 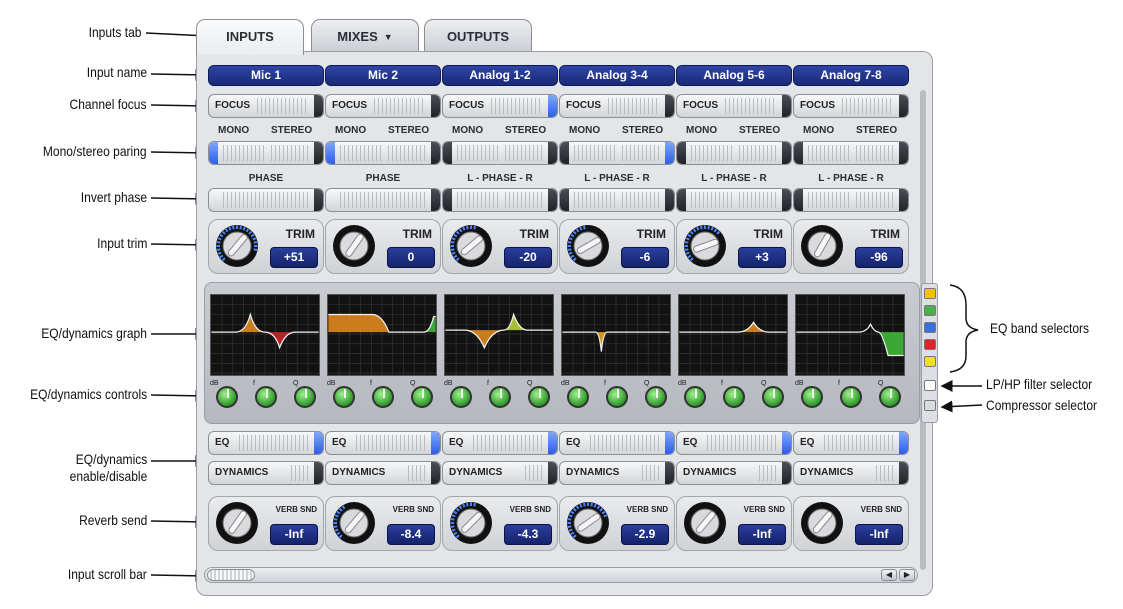 What do you see at coordinates (266, 75) in the screenshot?
I see `input-name: Mic 1` at bounding box center [266, 75].